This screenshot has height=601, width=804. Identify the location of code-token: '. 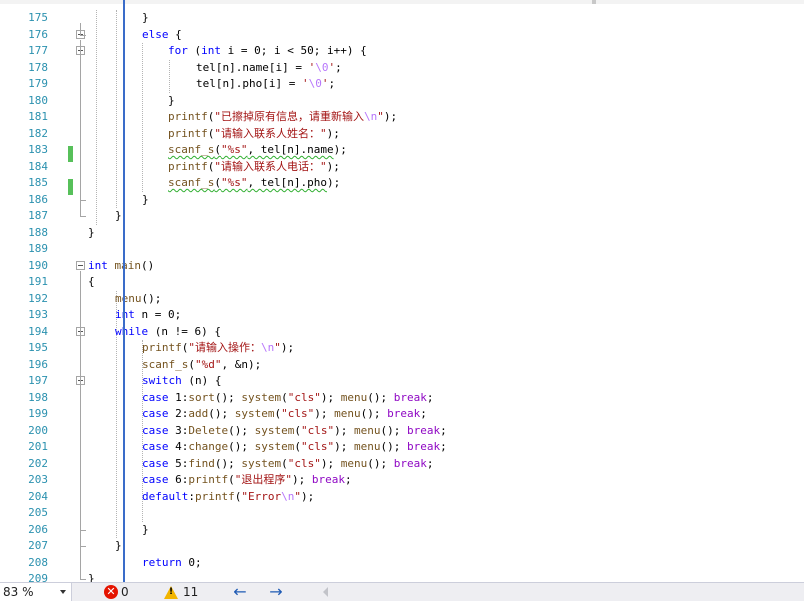
(305, 83).